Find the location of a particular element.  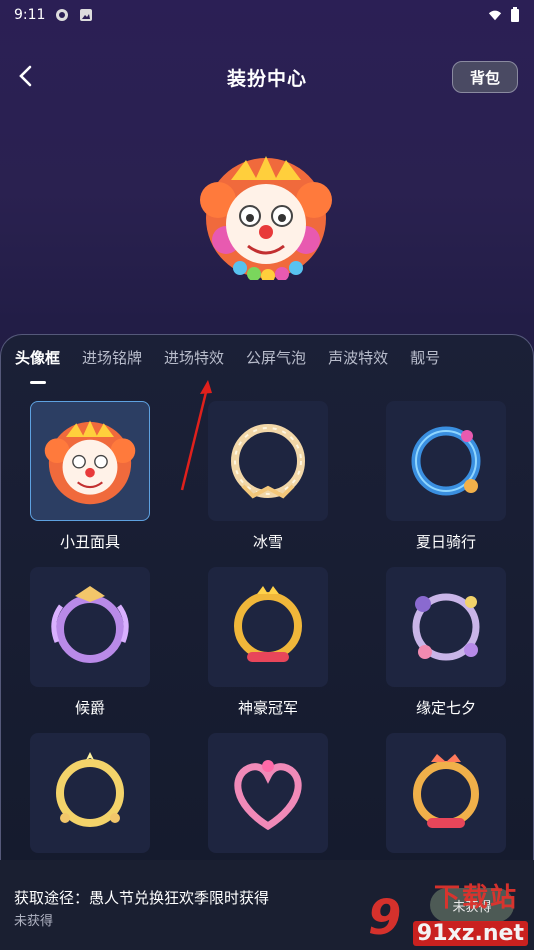

status-left: 9:11 is located at coordinates (53, 15).